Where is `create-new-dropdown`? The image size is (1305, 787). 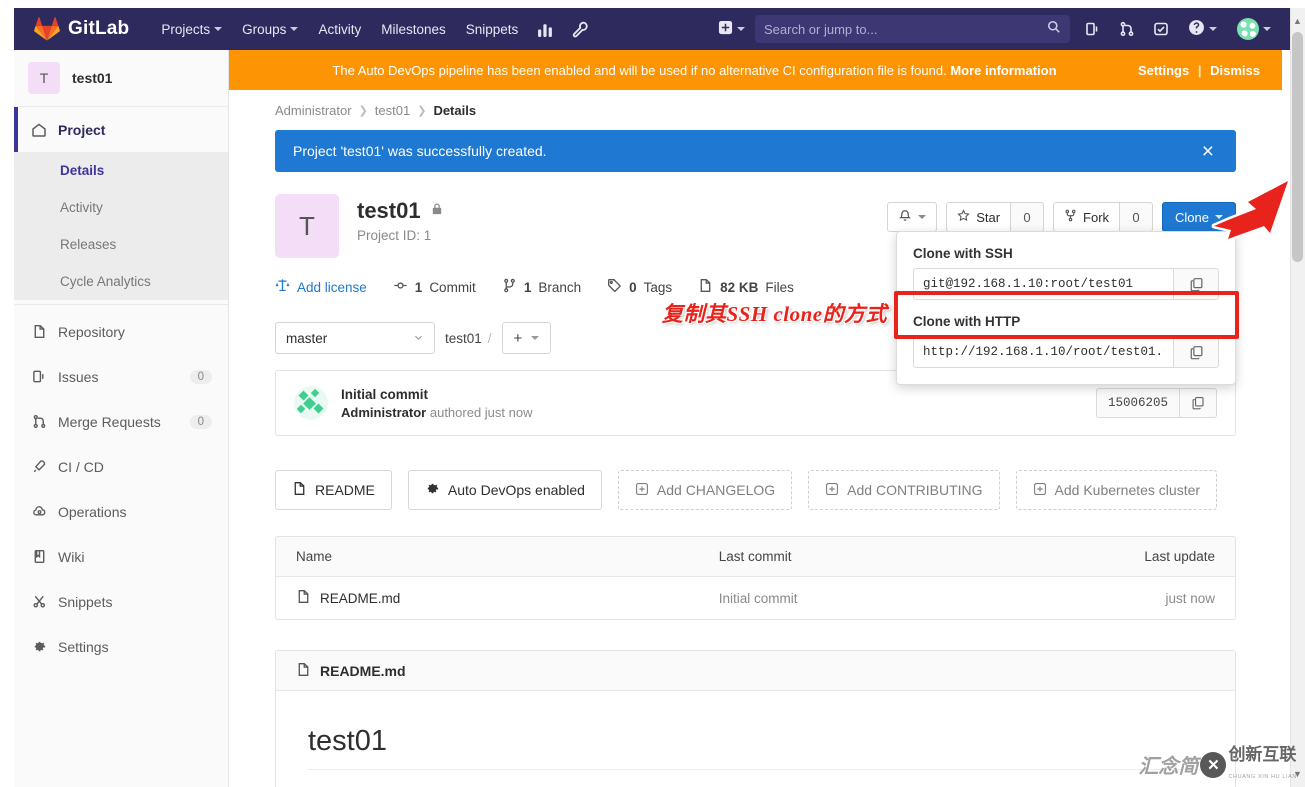
create-new-dropdown is located at coordinates (731, 29).